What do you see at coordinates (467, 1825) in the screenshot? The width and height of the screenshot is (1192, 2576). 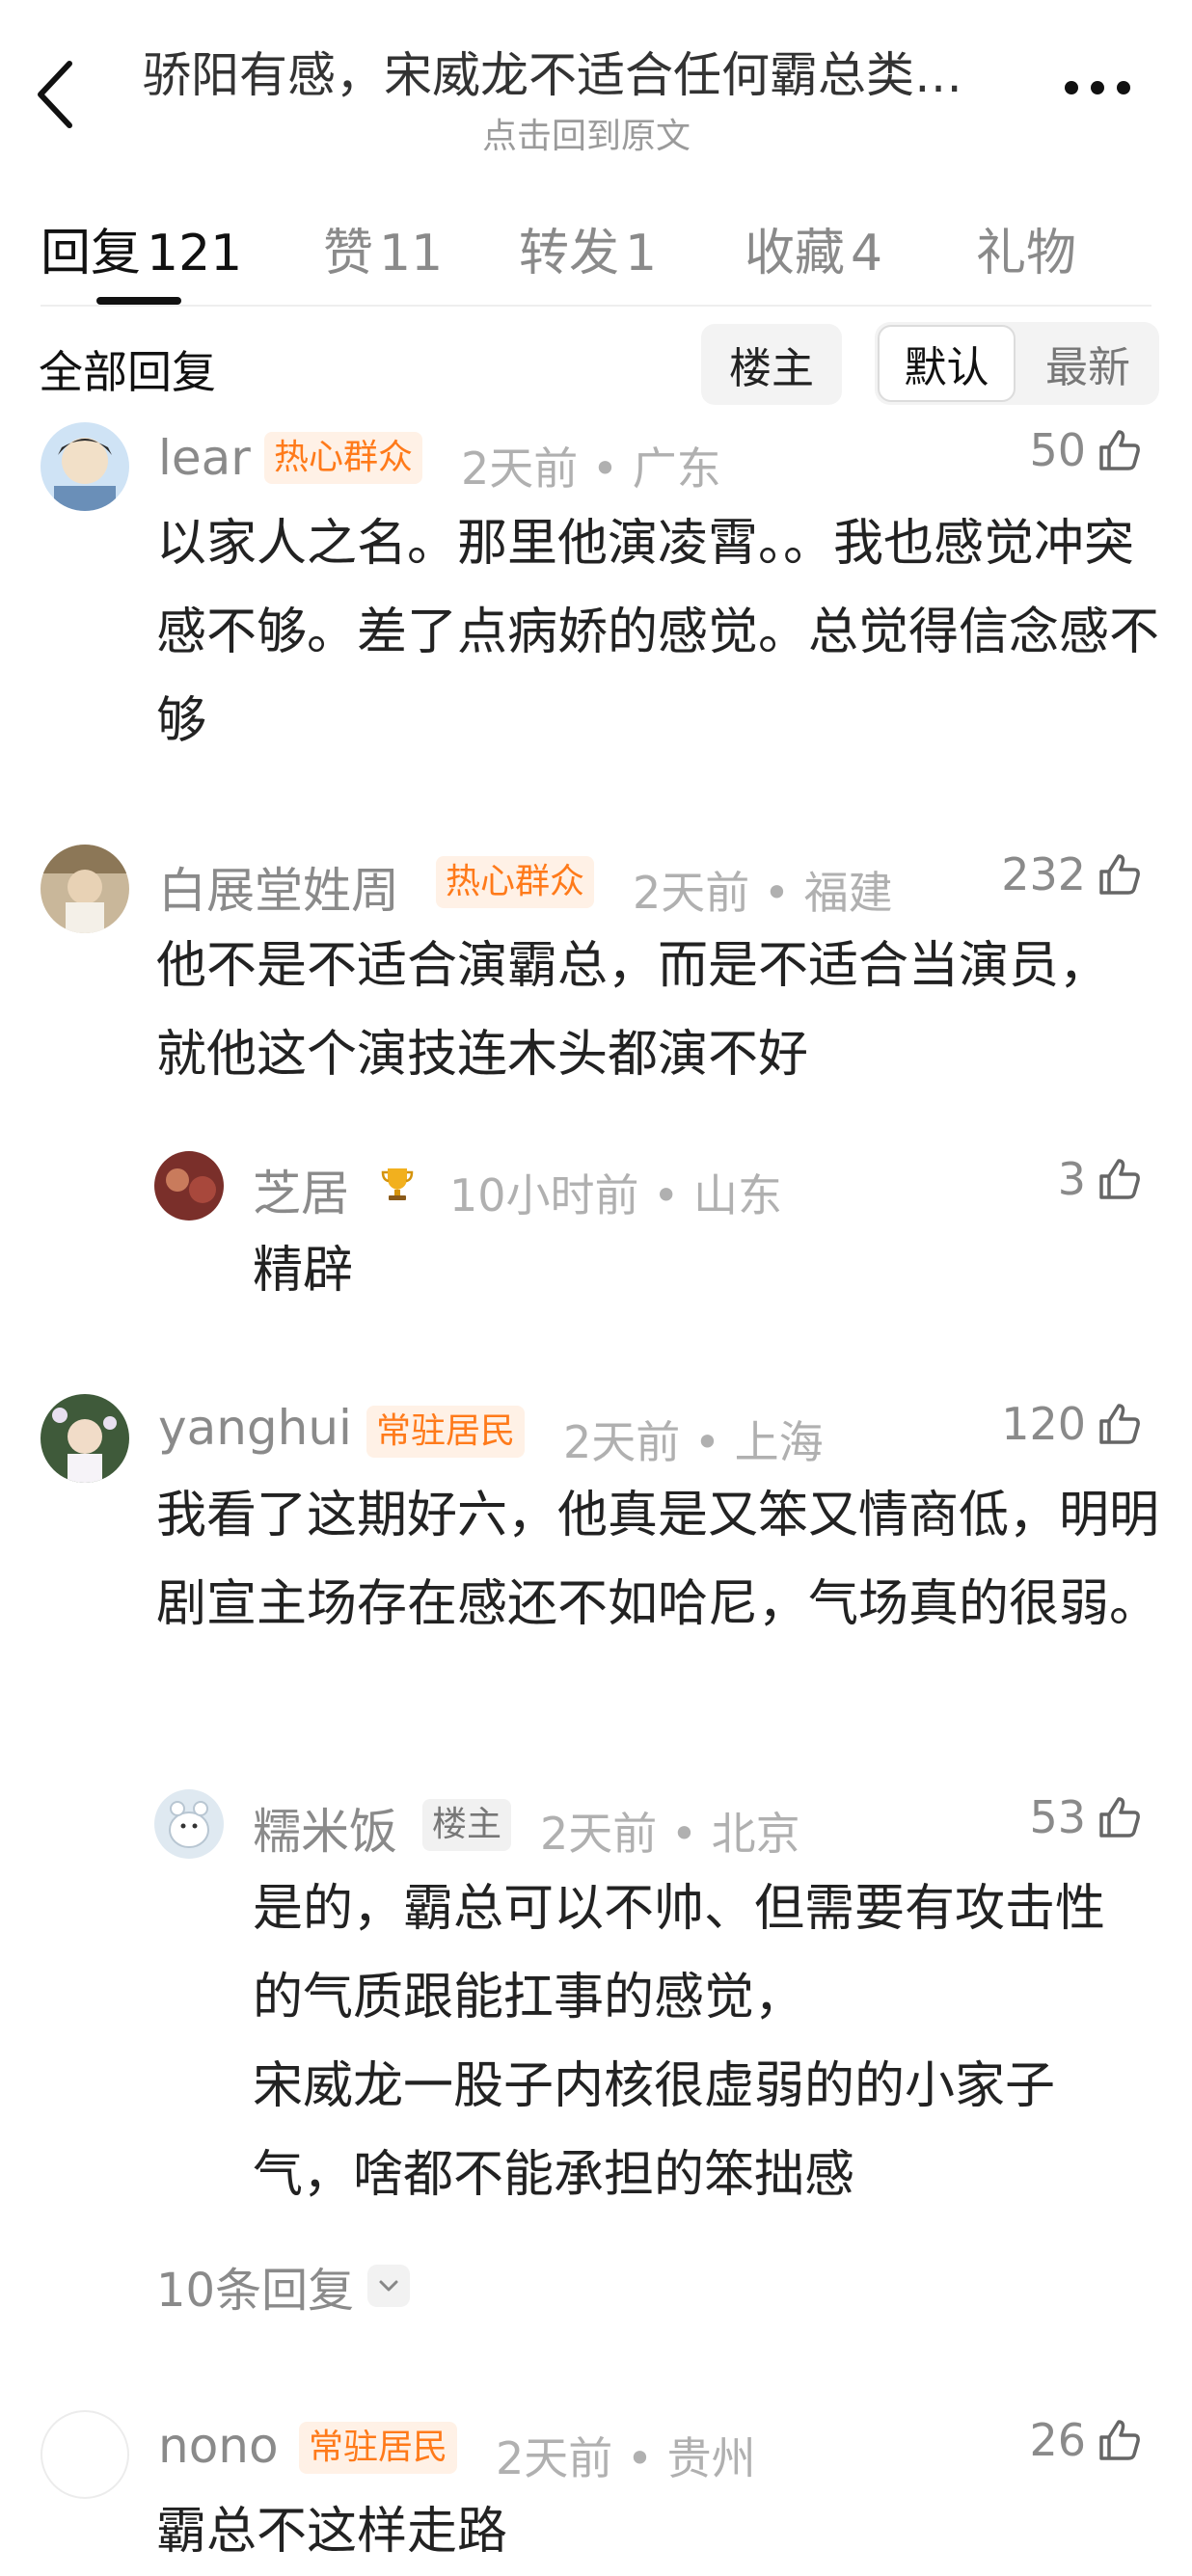 I see `op-badge: 楼主` at bounding box center [467, 1825].